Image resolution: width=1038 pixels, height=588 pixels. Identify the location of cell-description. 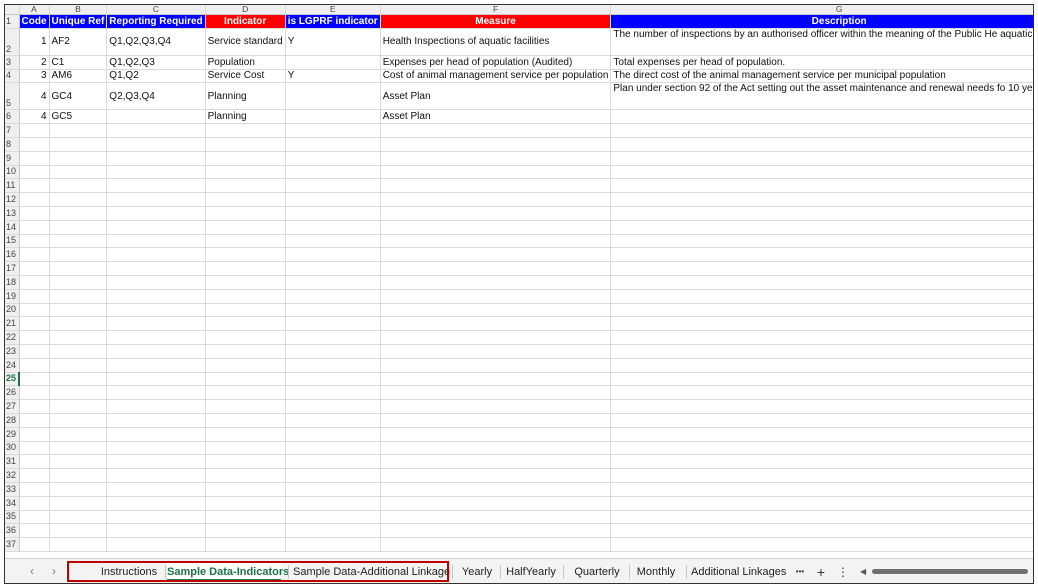
(821, 117).